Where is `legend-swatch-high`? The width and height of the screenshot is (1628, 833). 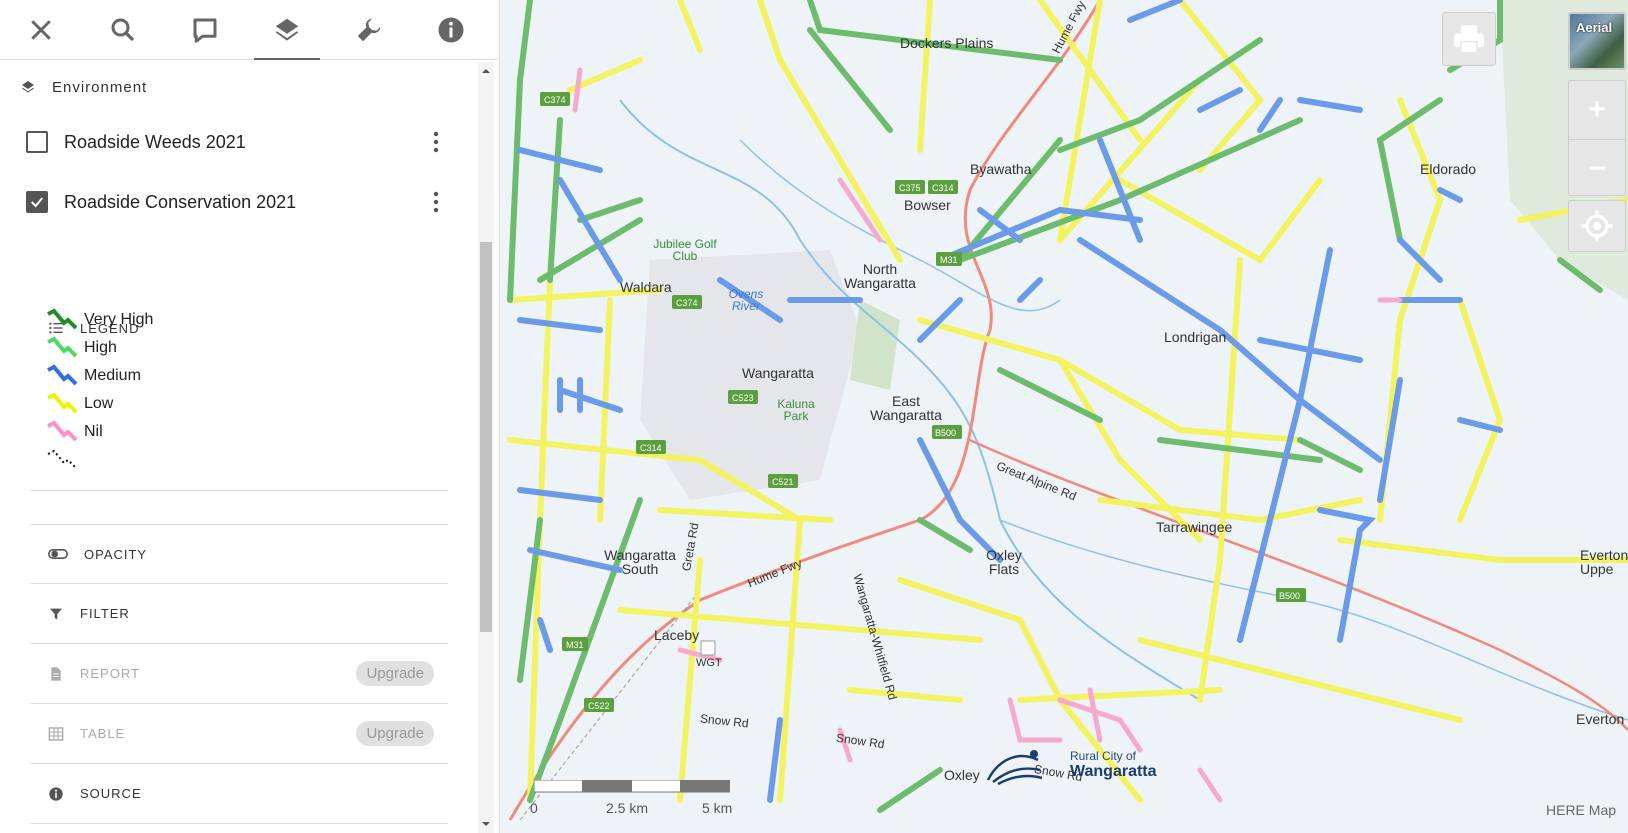 legend-swatch-high is located at coordinates (62, 347).